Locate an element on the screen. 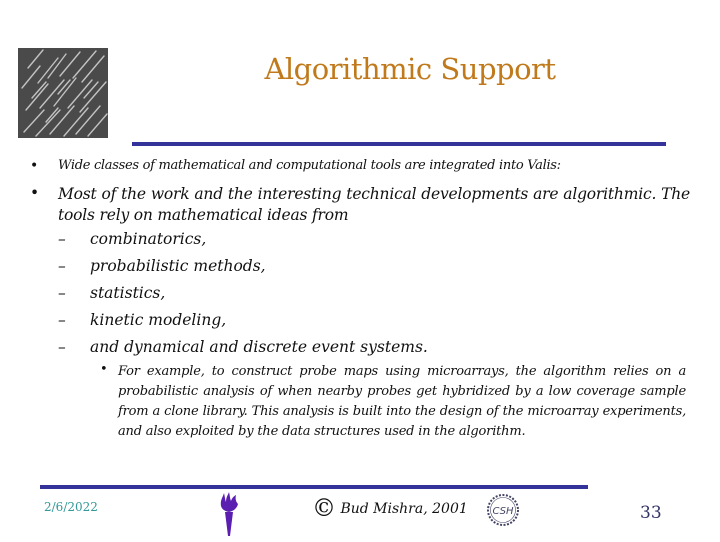  sub-item-text: statistics, is located at coordinates (128, 293).